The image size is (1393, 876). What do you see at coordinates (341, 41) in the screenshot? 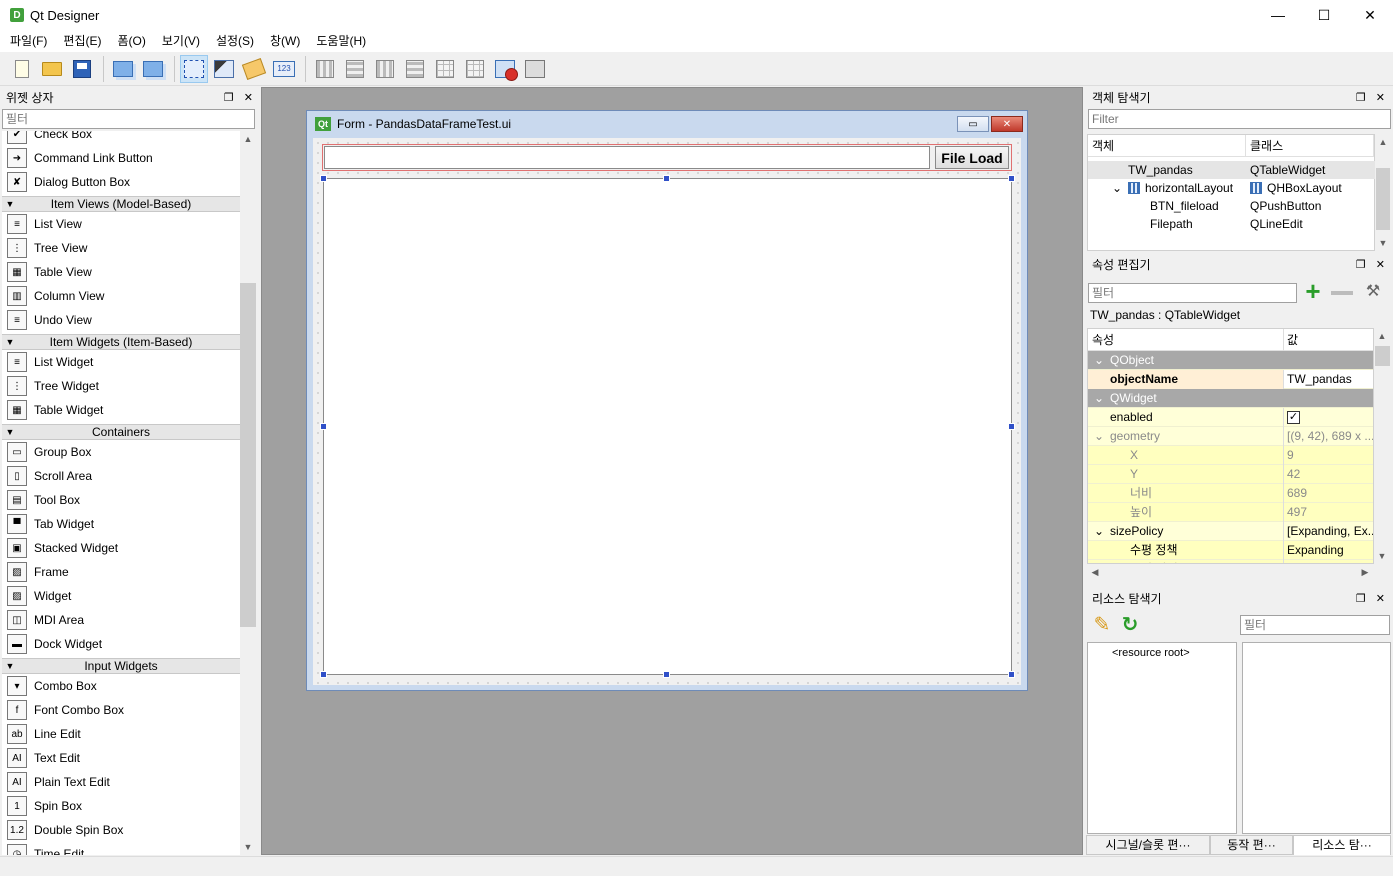
I see `menu-help: 도움말(H)` at bounding box center [341, 41].